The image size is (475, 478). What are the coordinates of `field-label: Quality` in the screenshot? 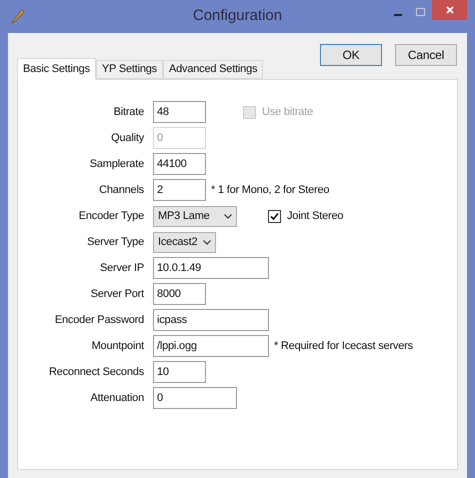 It's located at (128, 138).